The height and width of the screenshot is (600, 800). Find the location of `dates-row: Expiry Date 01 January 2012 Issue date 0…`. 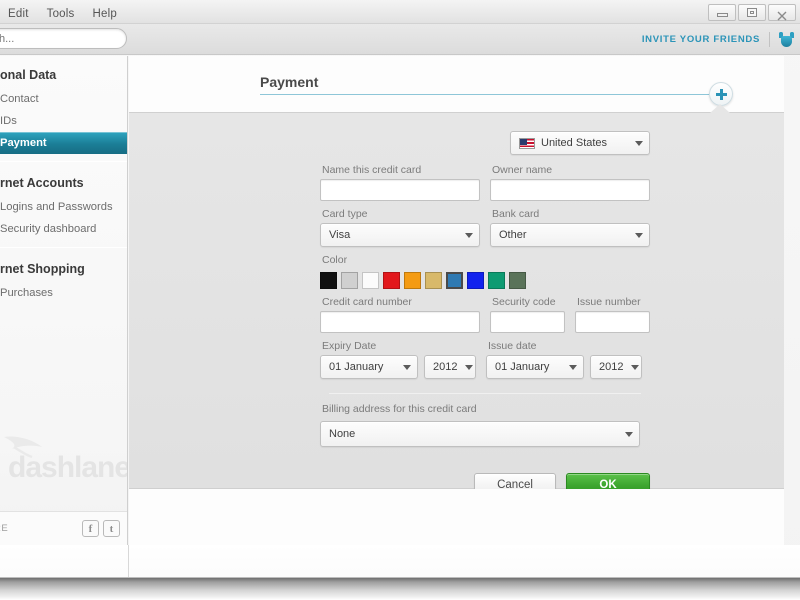

dates-row: Expiry Date 01 January 2012 Issue date 0… is located at coordinates (485, 356).